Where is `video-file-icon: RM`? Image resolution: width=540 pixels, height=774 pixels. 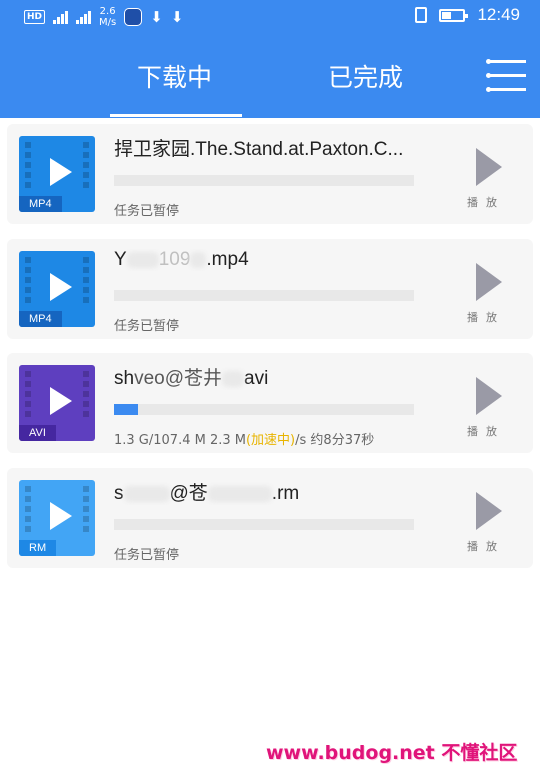
video-file-icon: RM is located at coordinates (57, 518).